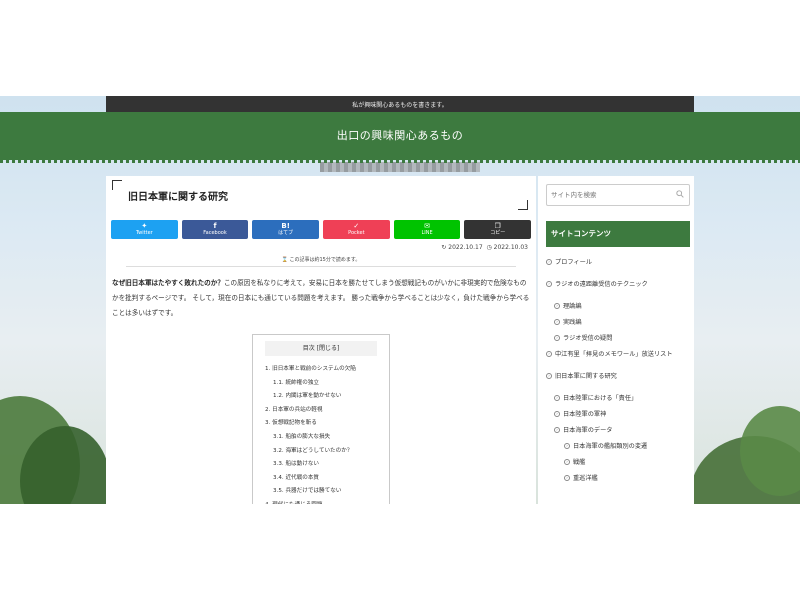 This screenshot has width=800, height=600. What do you see at coordinates (327, 424) in the screenshot?
I see `toc-link: 3. 仮想戦記物を斬る` at bounding box center [327, 424].